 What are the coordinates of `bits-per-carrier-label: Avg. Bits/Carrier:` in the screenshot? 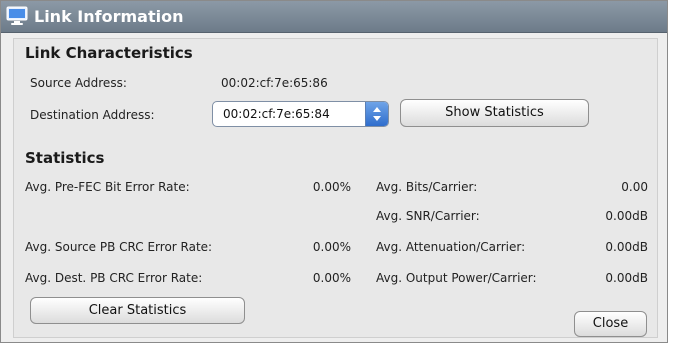 It's located at (427, 187).